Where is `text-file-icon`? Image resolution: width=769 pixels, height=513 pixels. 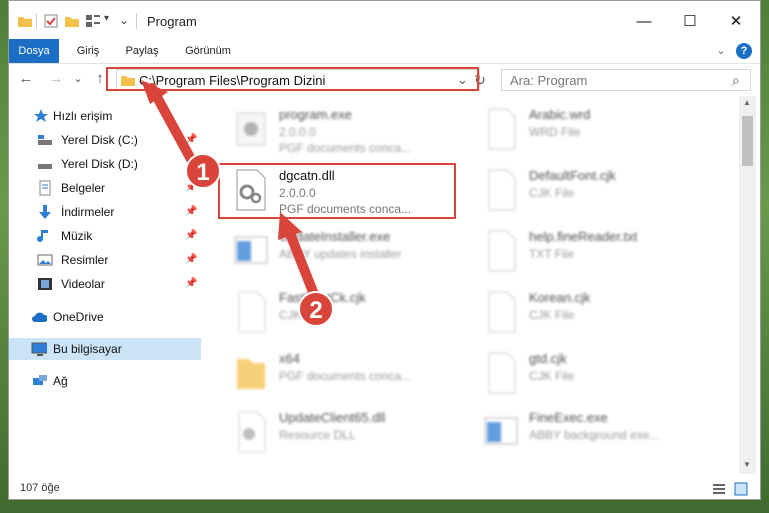
text-file-icon is located at coordinates (502, 251).